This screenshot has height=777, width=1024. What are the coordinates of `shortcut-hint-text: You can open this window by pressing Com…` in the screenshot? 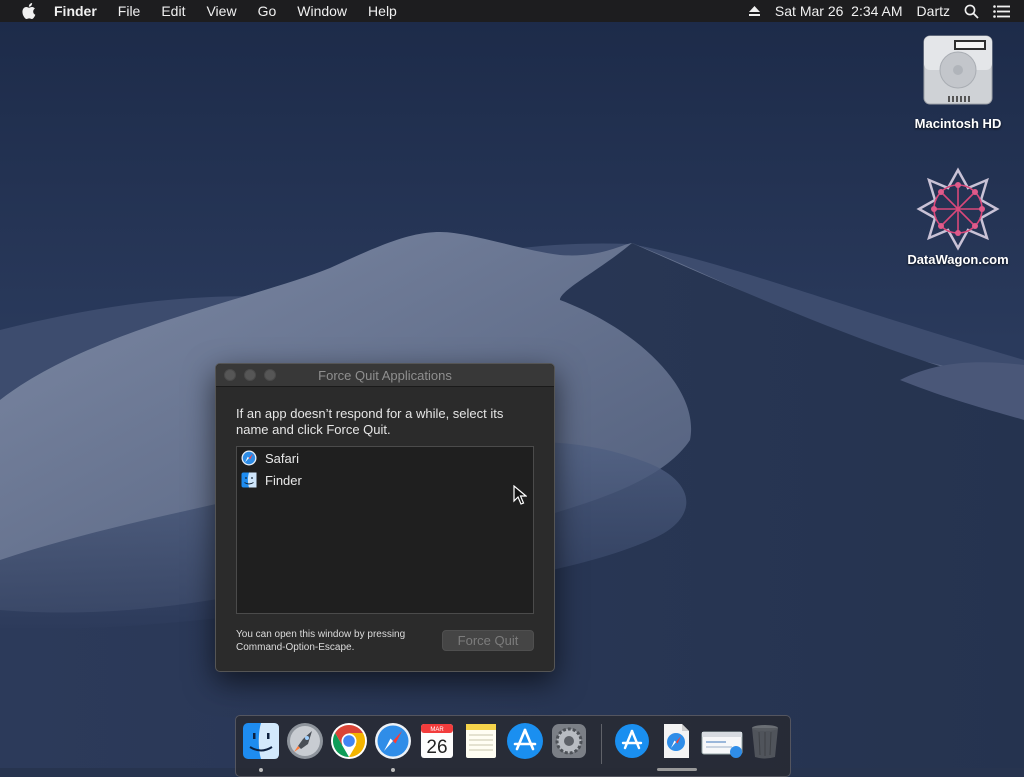 It's located at (321, 641).